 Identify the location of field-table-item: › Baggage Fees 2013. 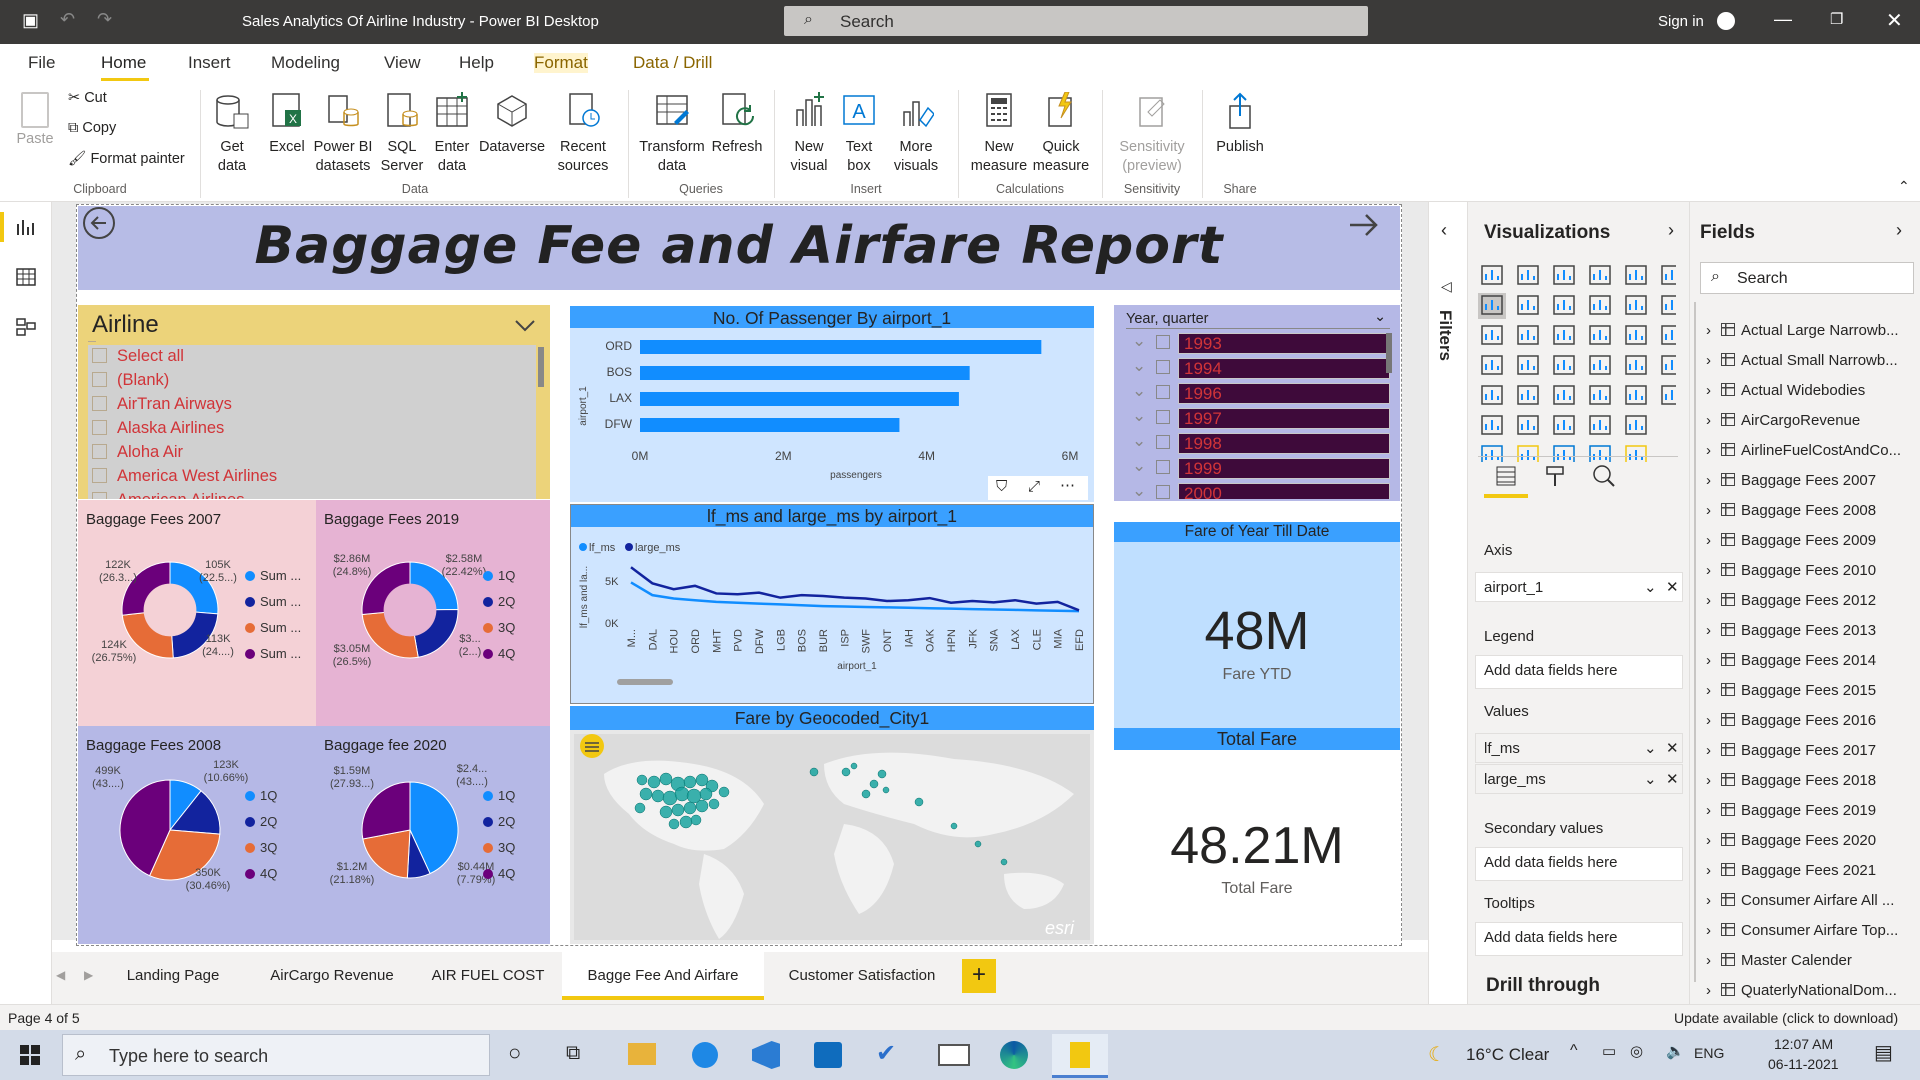
(1791, 630).